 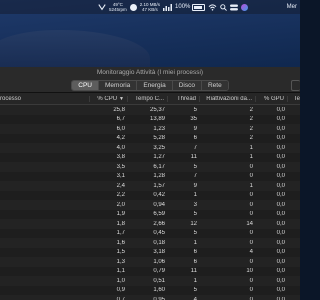 I want to click on threads-cell: 12, so click(x=193, y=223).